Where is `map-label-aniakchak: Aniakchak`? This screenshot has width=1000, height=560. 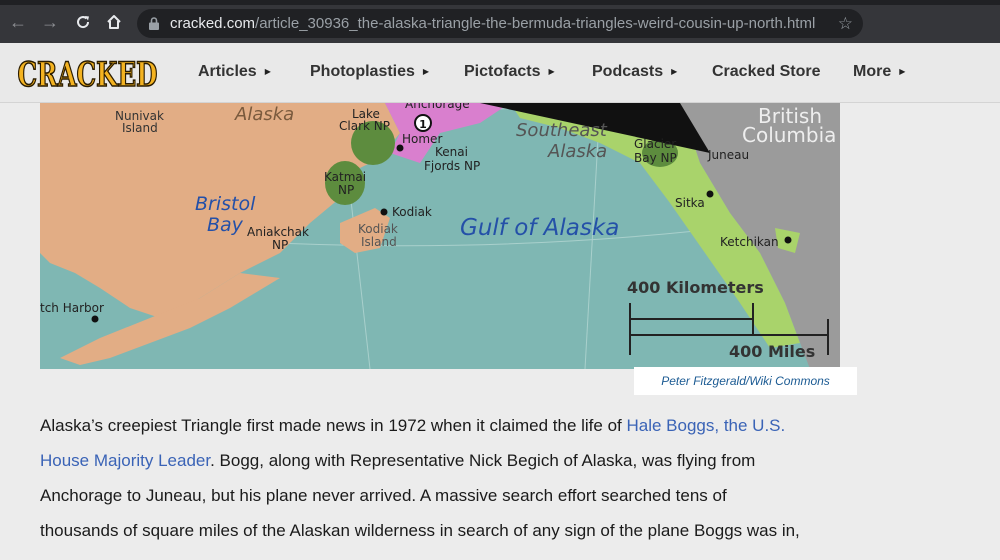 map-label-aniakchak: Aniakchak is located at coordinates (278, 232).